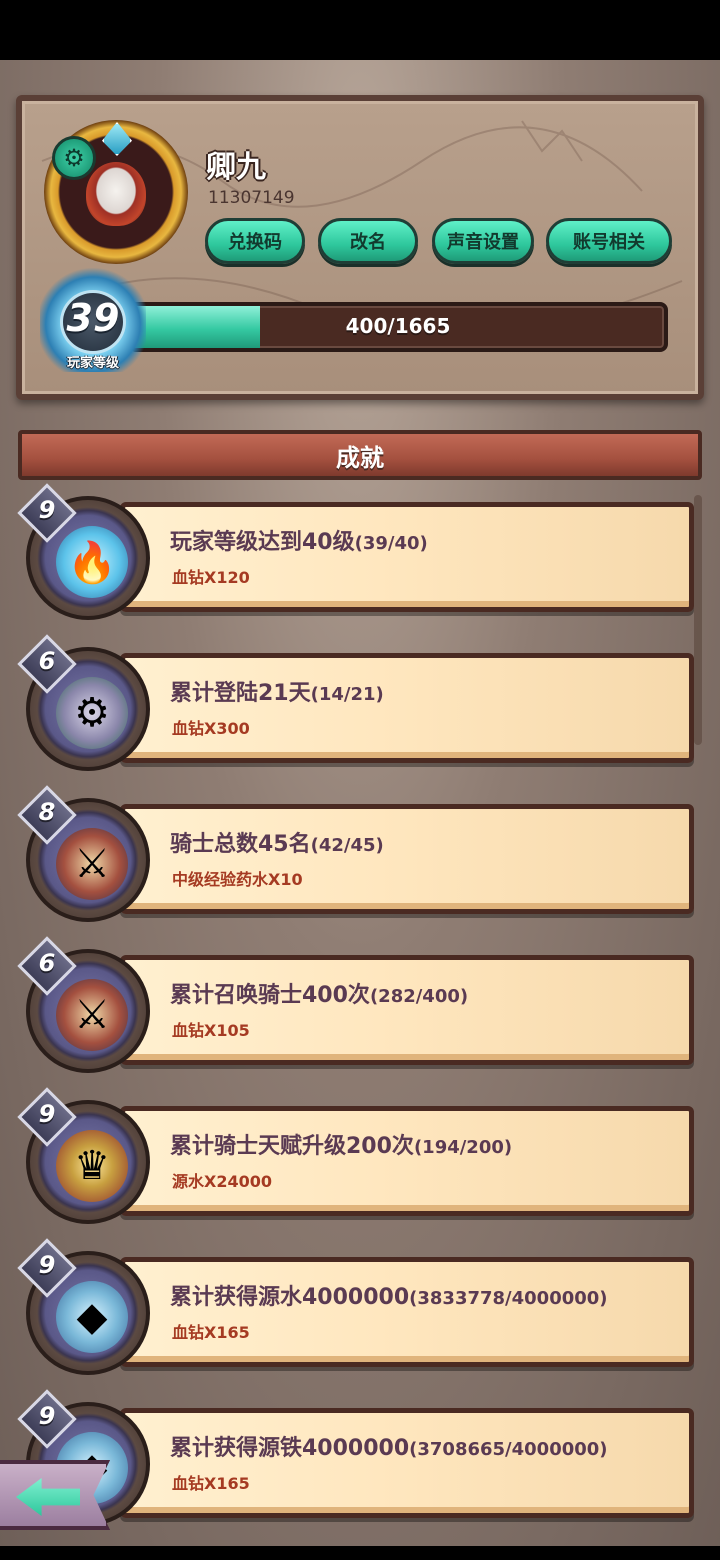 The width and height of the screenshot is (720, 1560). I want to click on tier-number: 8, so click(47, 812).